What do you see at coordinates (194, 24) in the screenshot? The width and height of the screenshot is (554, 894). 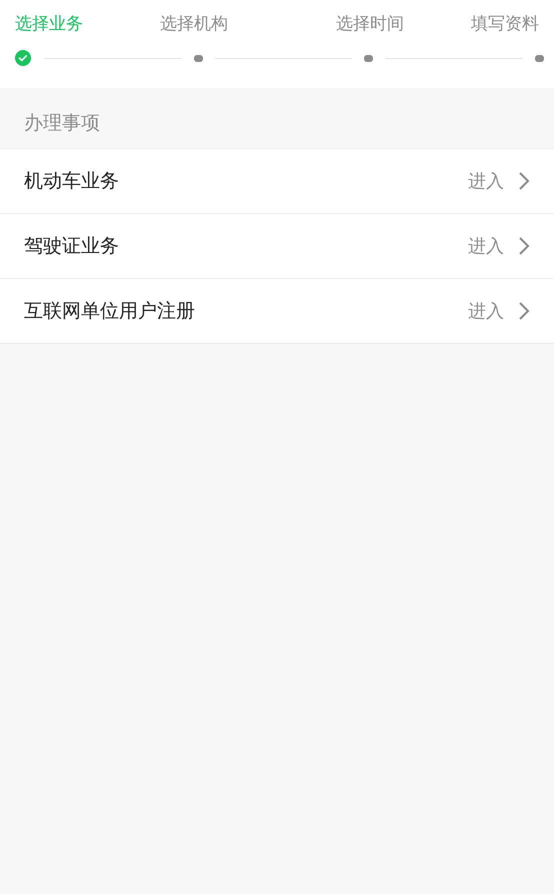 I see `step-label: 选择机构` at bounding box center [194, 24].